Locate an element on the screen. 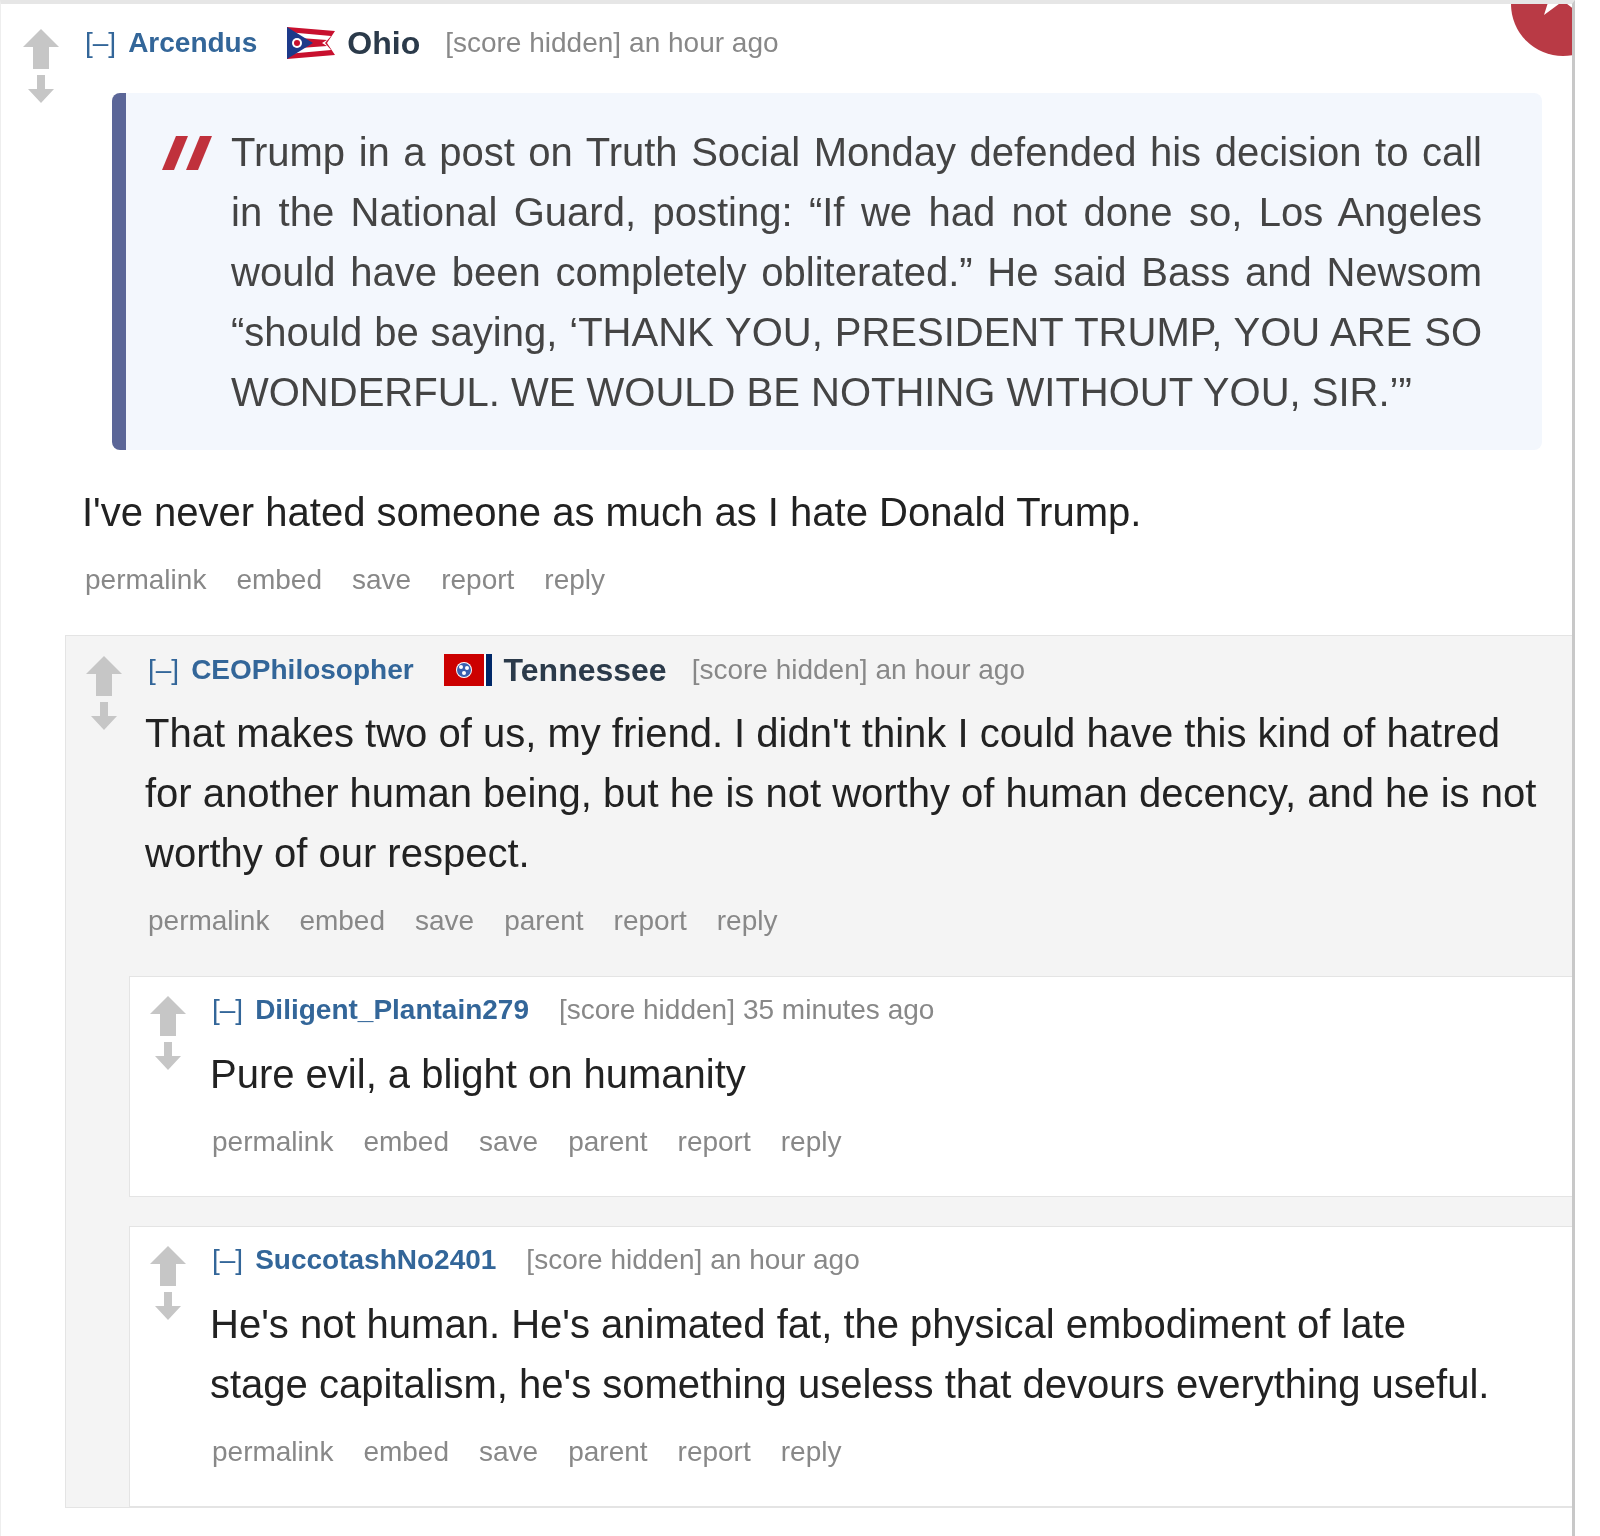  username-link: CEOPhilosopher is located at coordinates (302, 670).